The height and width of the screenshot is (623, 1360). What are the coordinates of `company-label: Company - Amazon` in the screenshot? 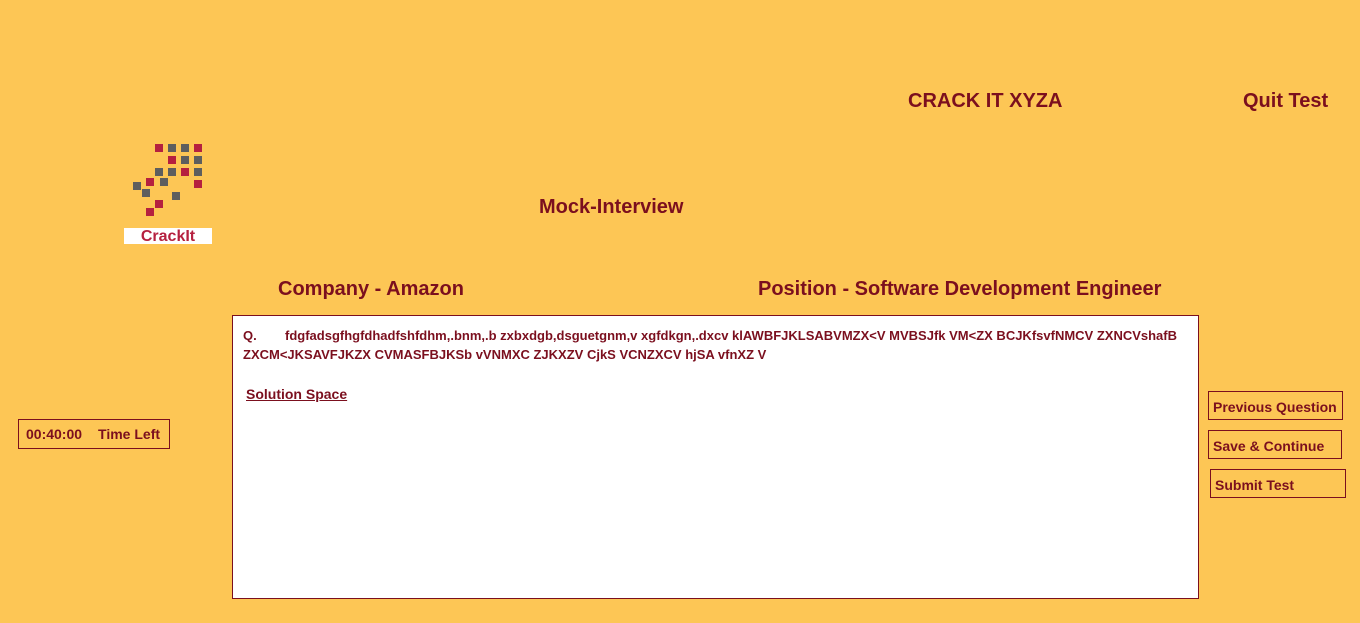 It's located at (371, 289).